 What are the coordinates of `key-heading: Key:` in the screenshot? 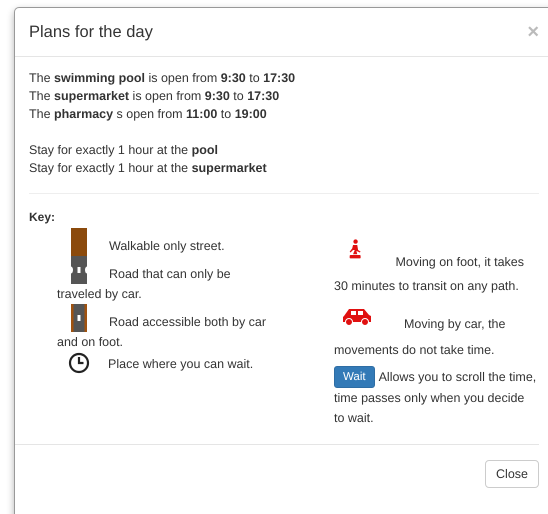 It's located at (42, 217).